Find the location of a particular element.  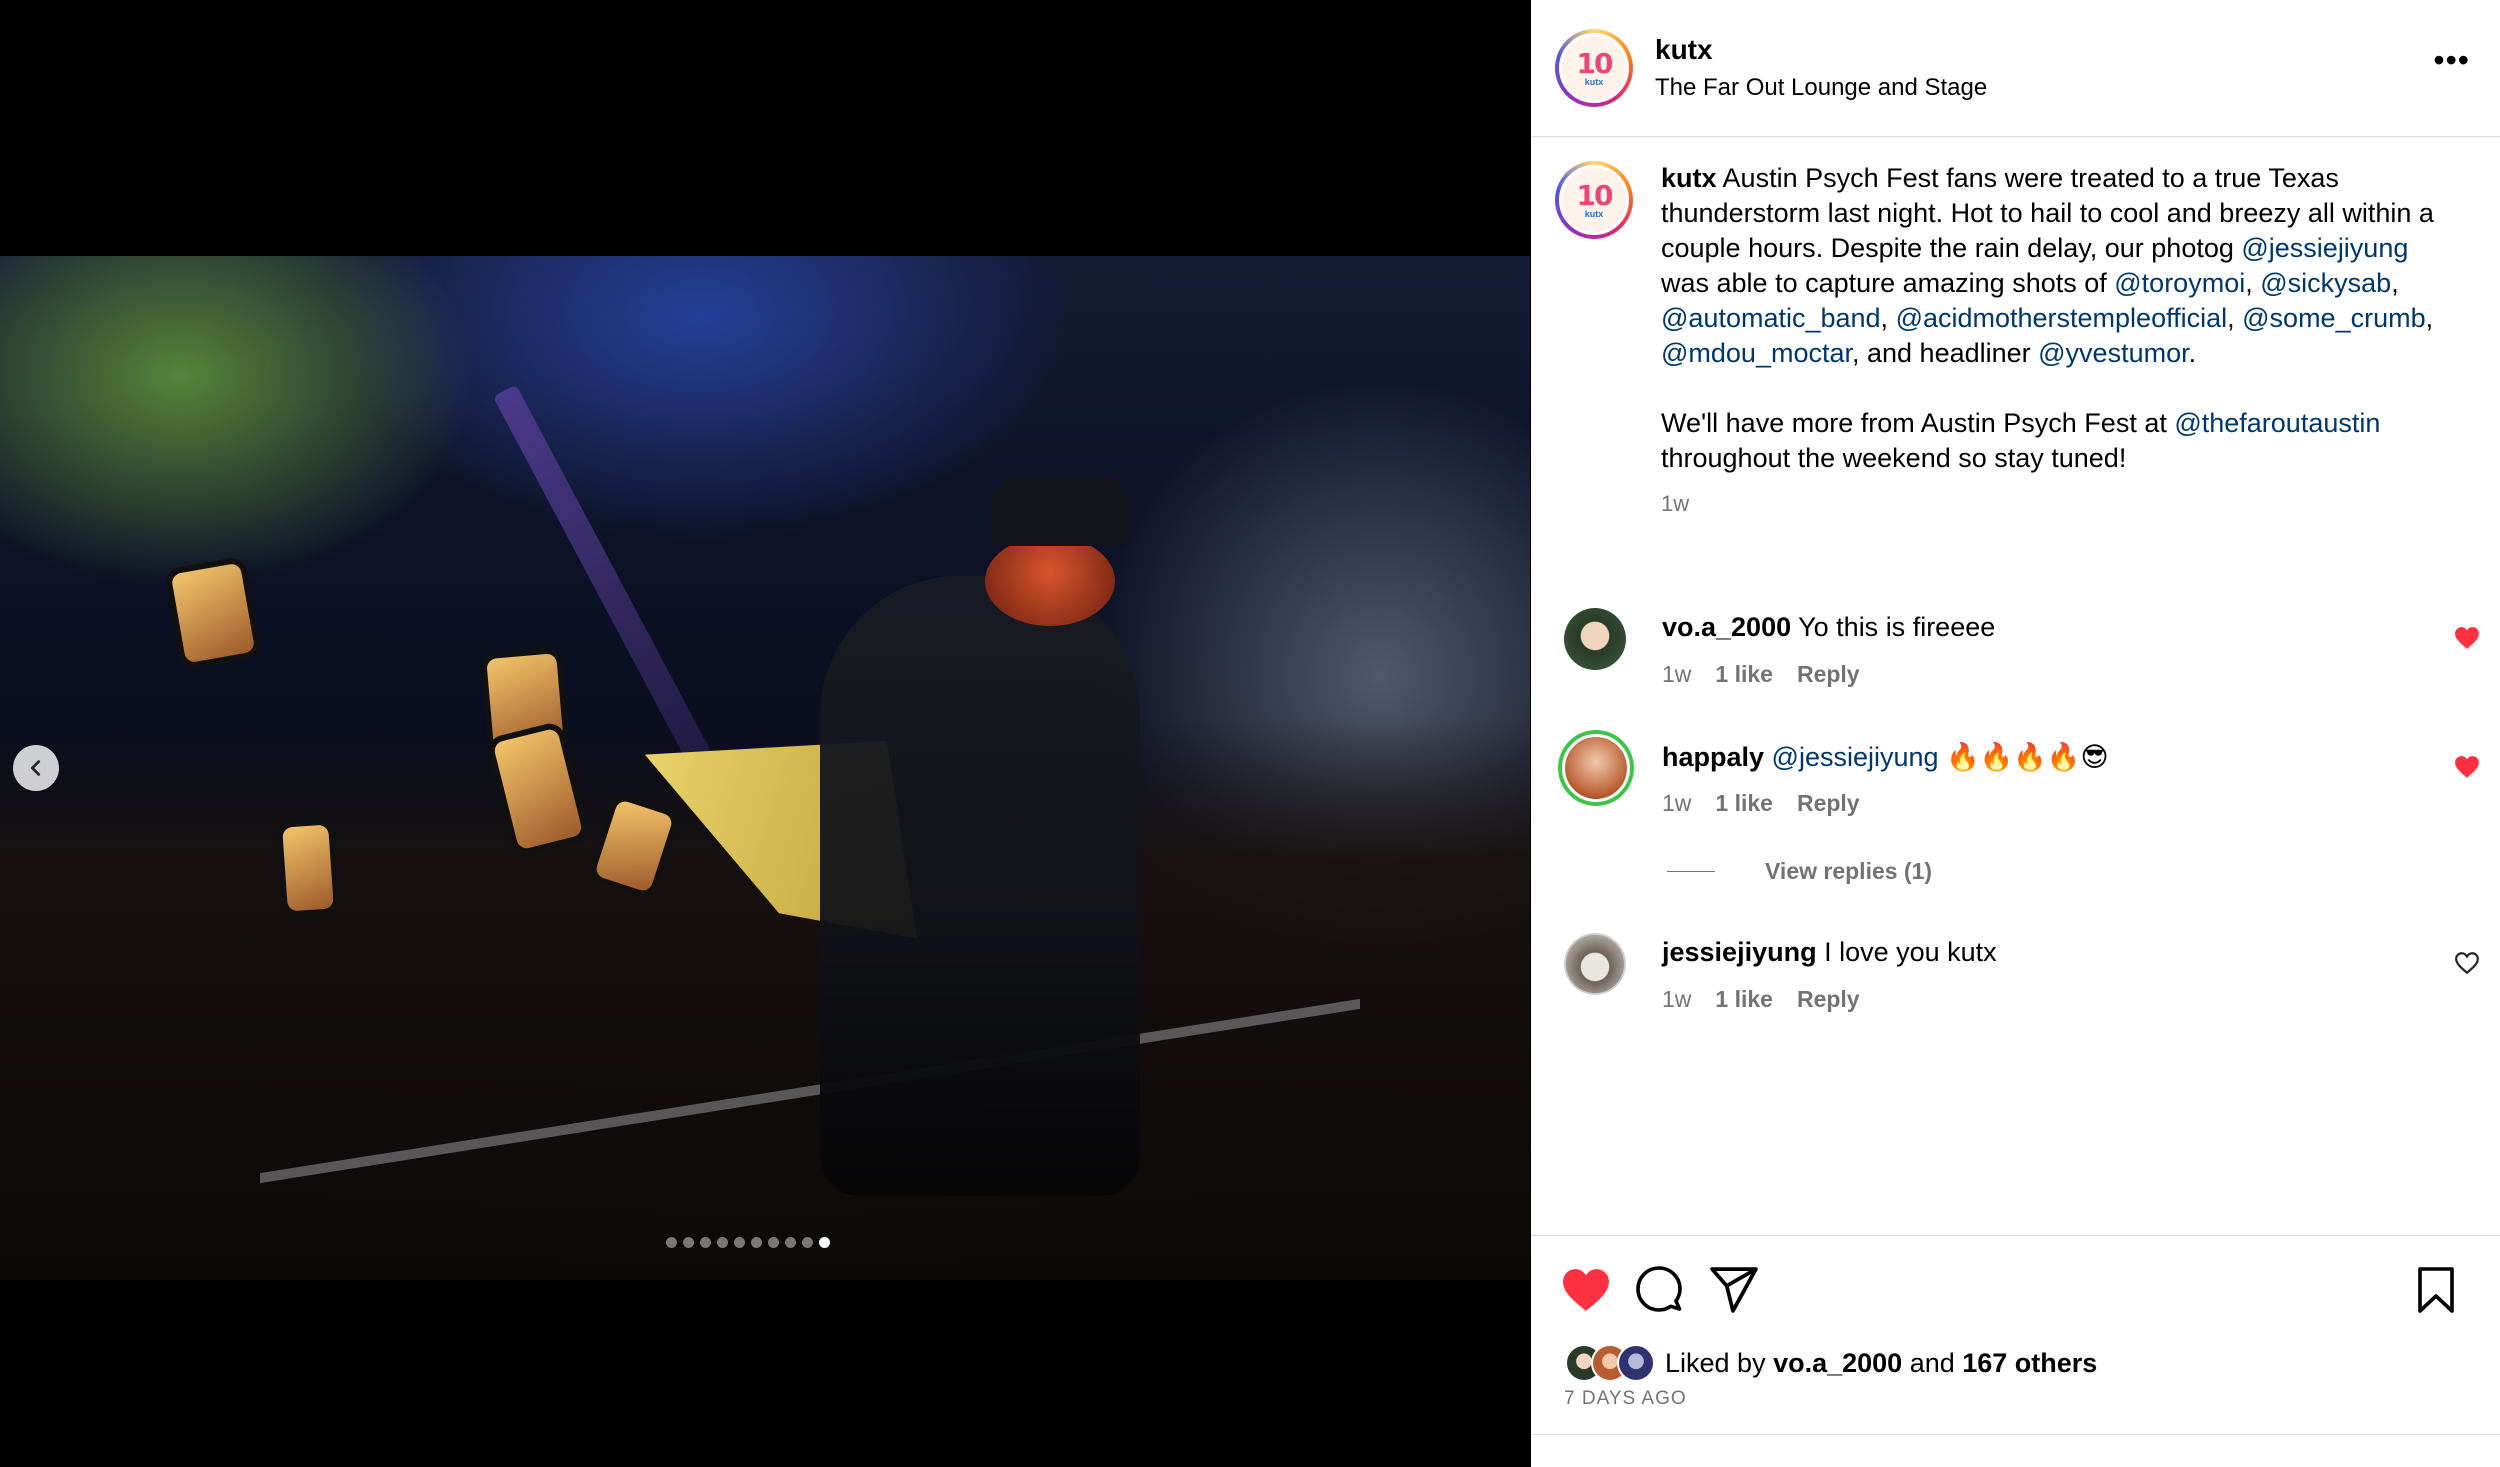

mention-link: @sickysab is located at coordinates (2325, 283).